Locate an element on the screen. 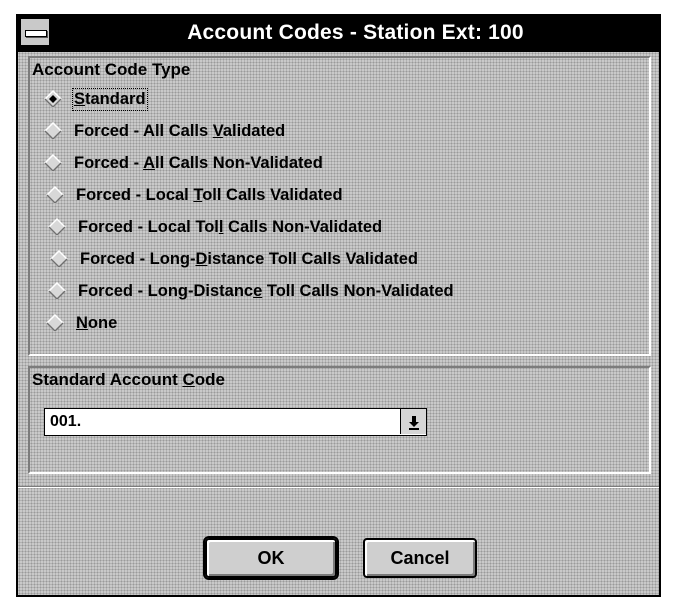  label-mnemonic: e is located at coordinates (258, 290).